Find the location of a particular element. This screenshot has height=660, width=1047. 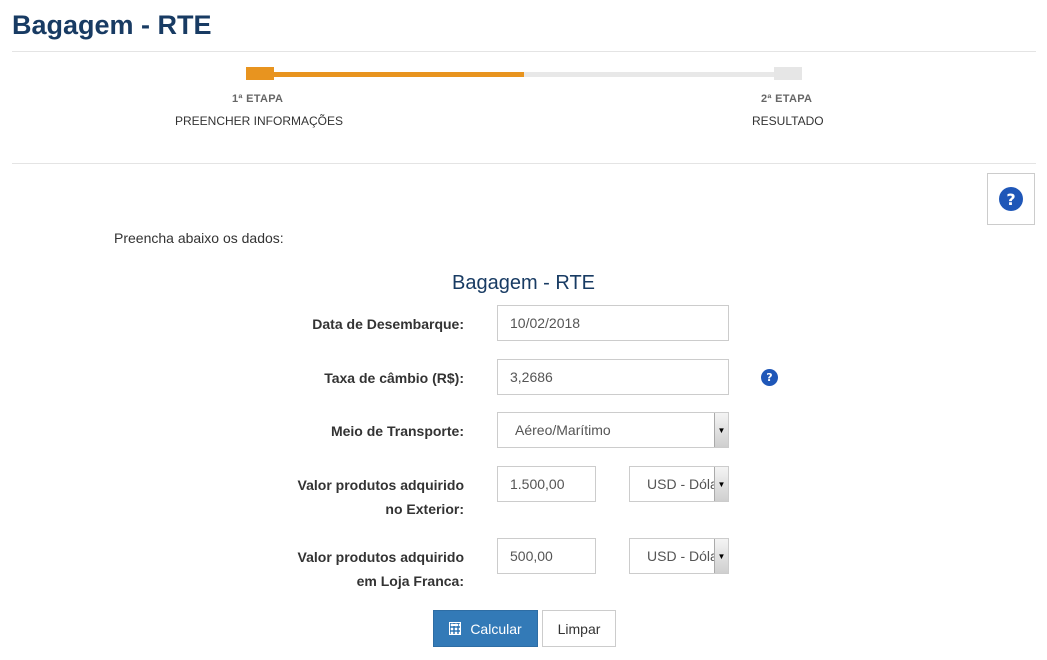

calculator-icon is located at coordinates (455, 628).